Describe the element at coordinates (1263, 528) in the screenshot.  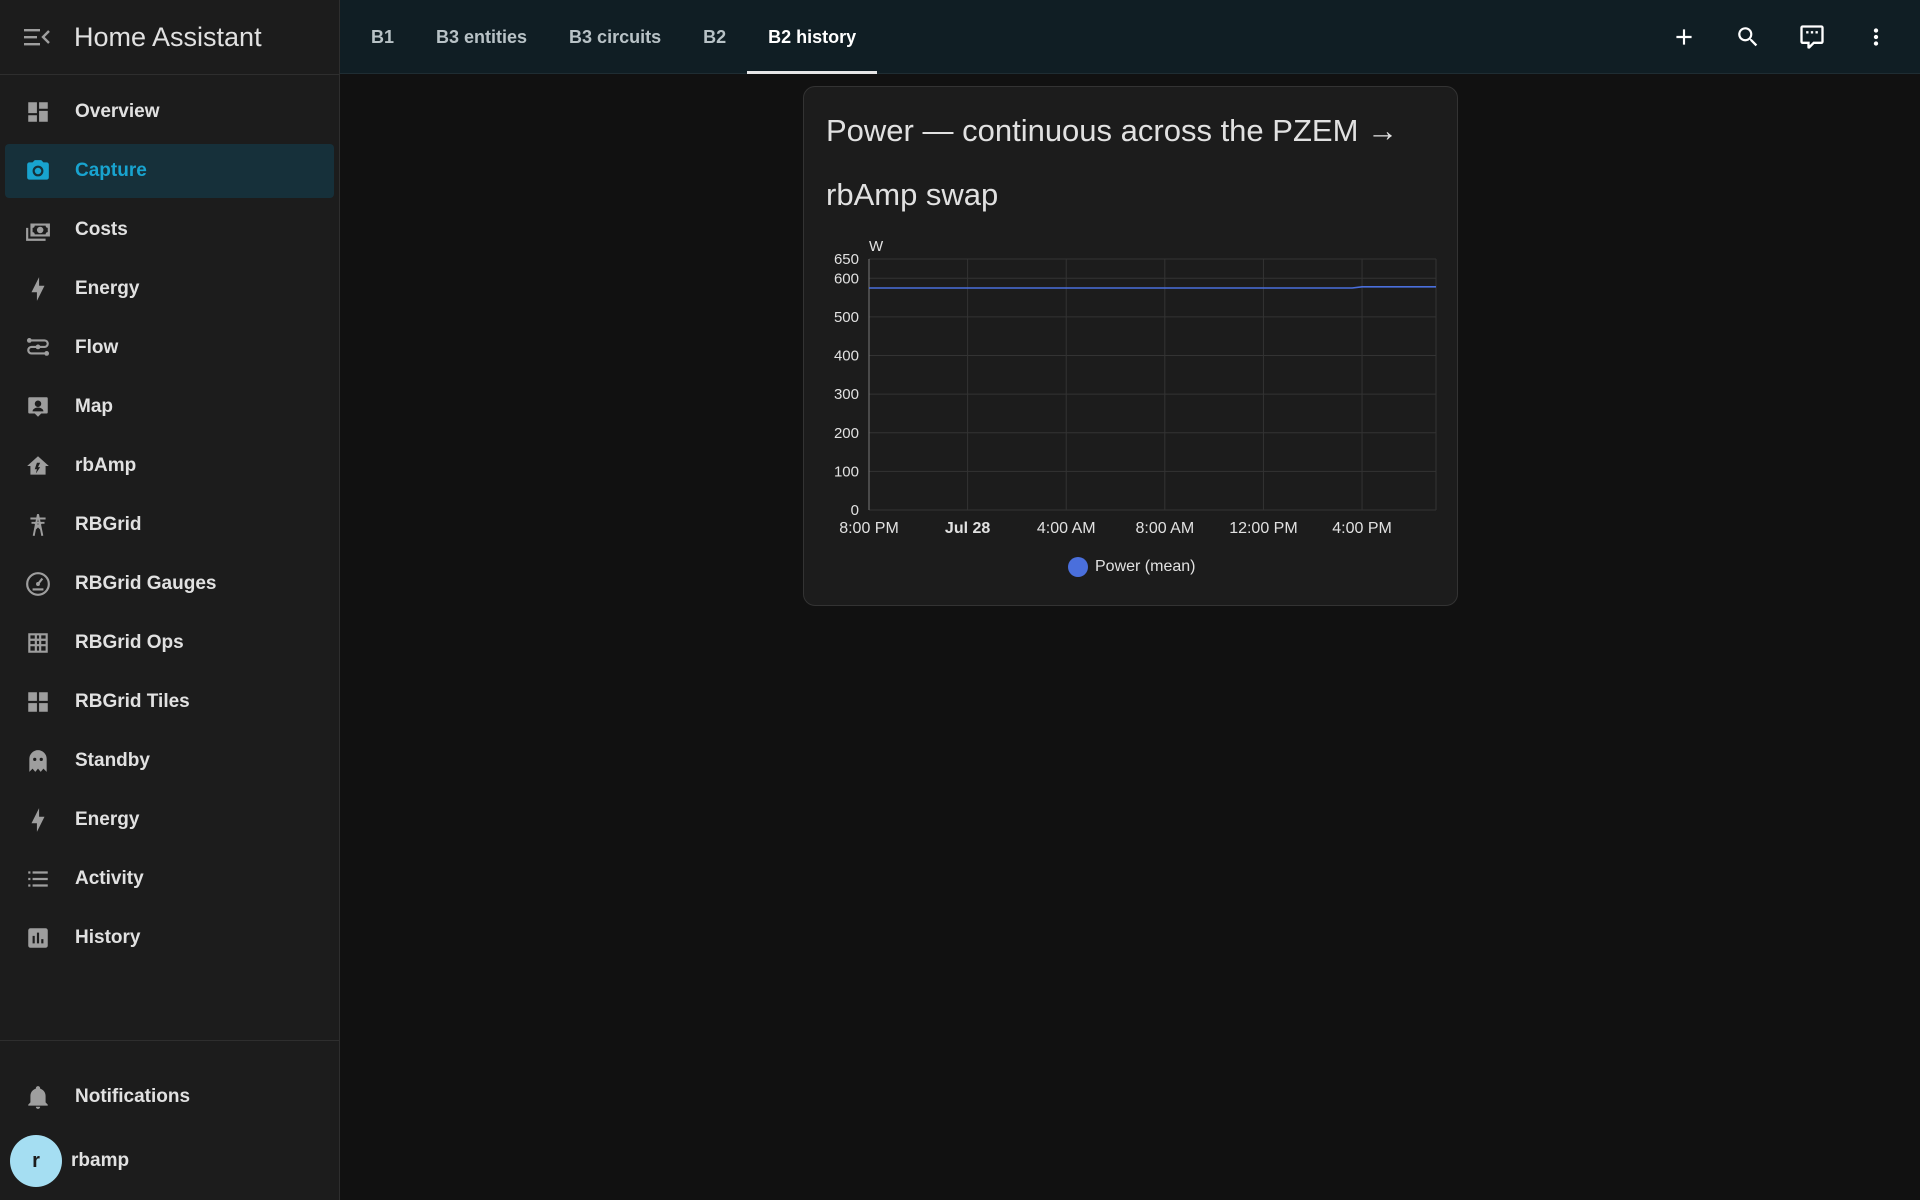
I see `x-tick-label: 12:00 PM` at that location.